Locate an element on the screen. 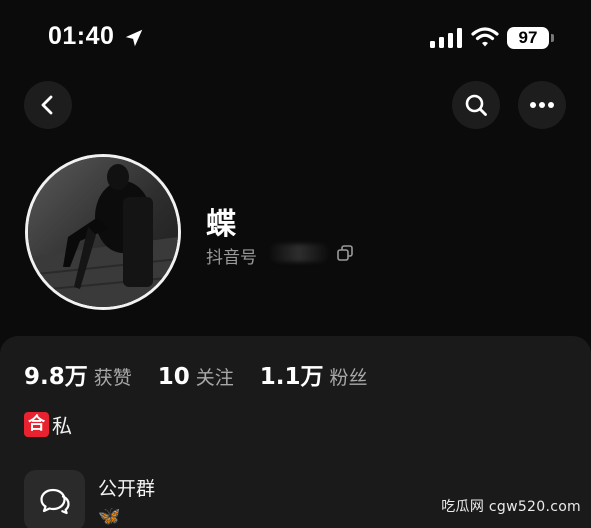  stat-followers-label: 粉丝 is located at coordinates (348, 378).